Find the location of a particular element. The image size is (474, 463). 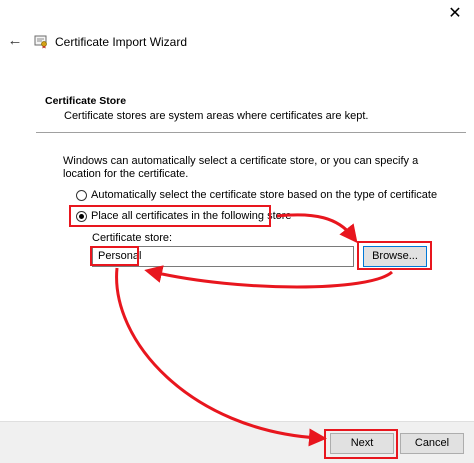

back-arrow-icon: ← is located at coordinates (15, 40).